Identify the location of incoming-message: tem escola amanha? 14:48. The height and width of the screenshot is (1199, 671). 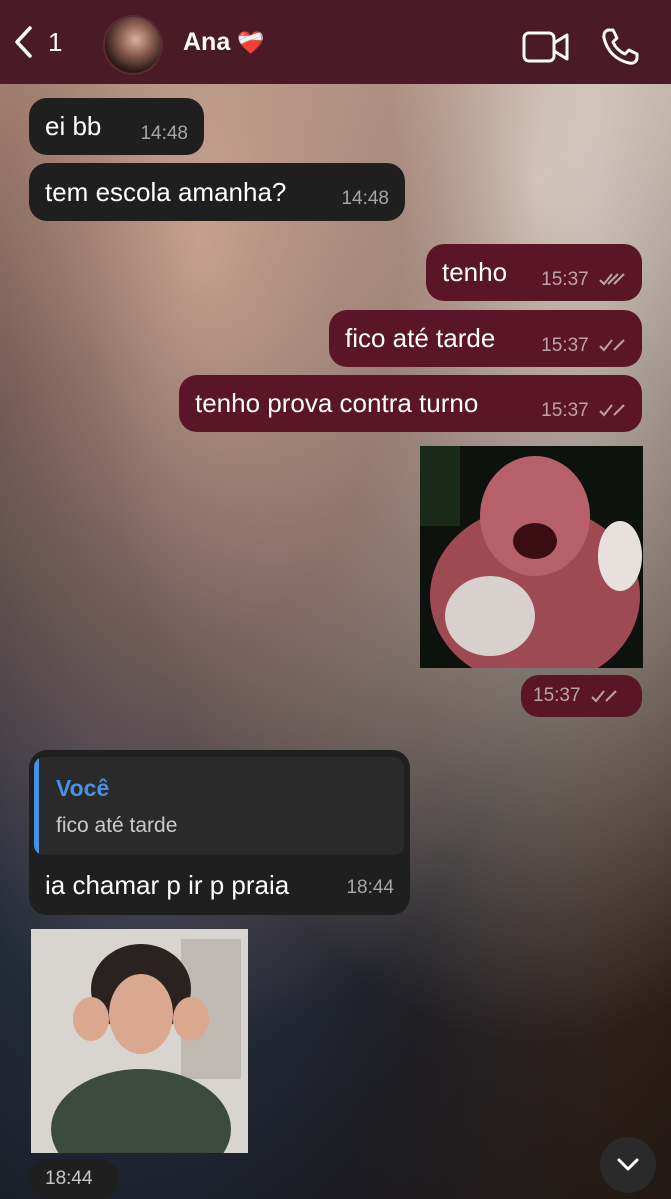
(217, 192).